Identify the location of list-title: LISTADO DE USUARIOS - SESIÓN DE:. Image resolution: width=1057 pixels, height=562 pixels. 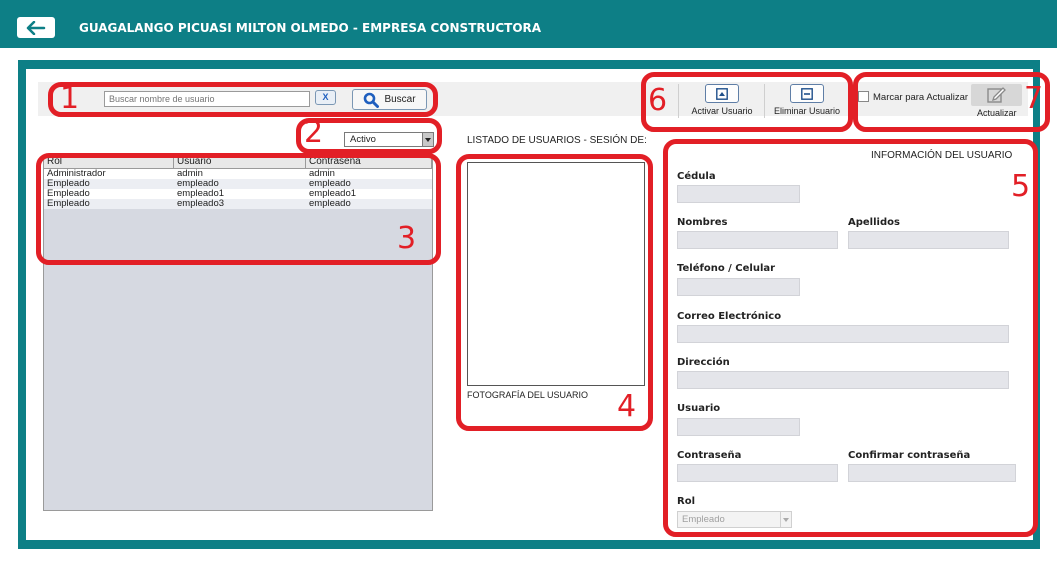
(557, 140).